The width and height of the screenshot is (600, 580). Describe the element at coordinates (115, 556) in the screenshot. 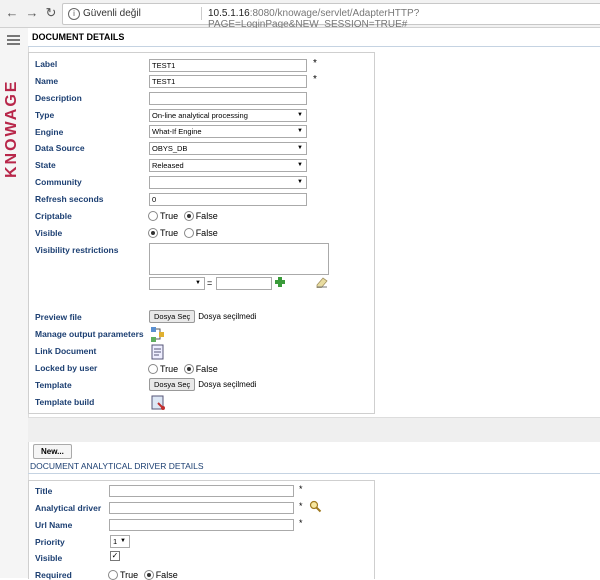

I see `driver-visible-checkbox: ✓` at that location.